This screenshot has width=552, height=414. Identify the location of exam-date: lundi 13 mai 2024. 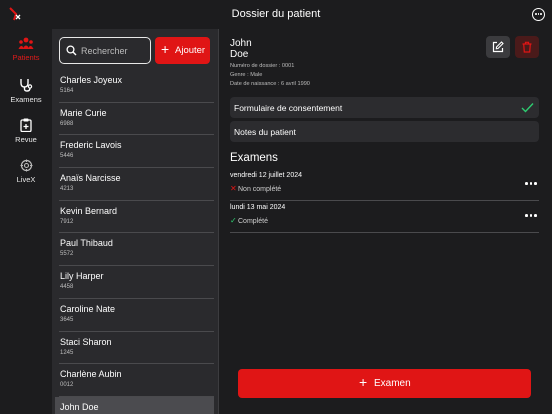
(258, 207).